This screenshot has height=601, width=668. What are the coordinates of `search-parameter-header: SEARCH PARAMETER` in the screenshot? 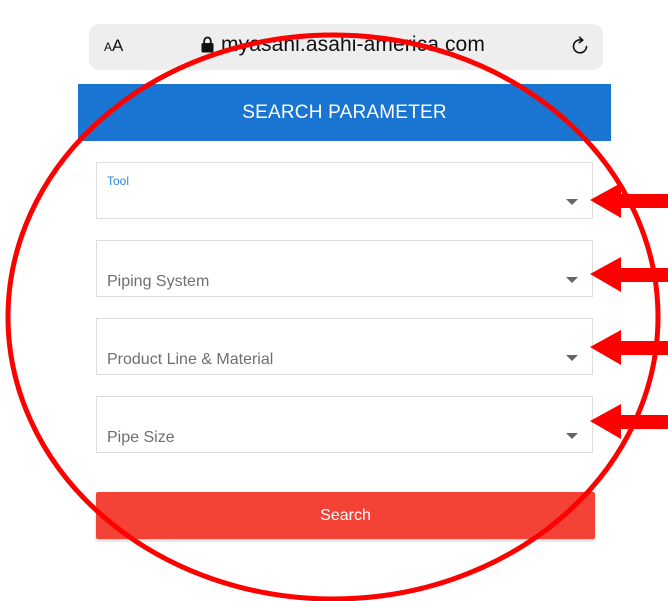 It's located at (344, 112).